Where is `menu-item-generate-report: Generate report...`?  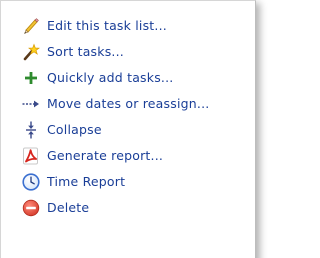 menu-item-generate-report: Generate report... is located at coordinates (129, 155).